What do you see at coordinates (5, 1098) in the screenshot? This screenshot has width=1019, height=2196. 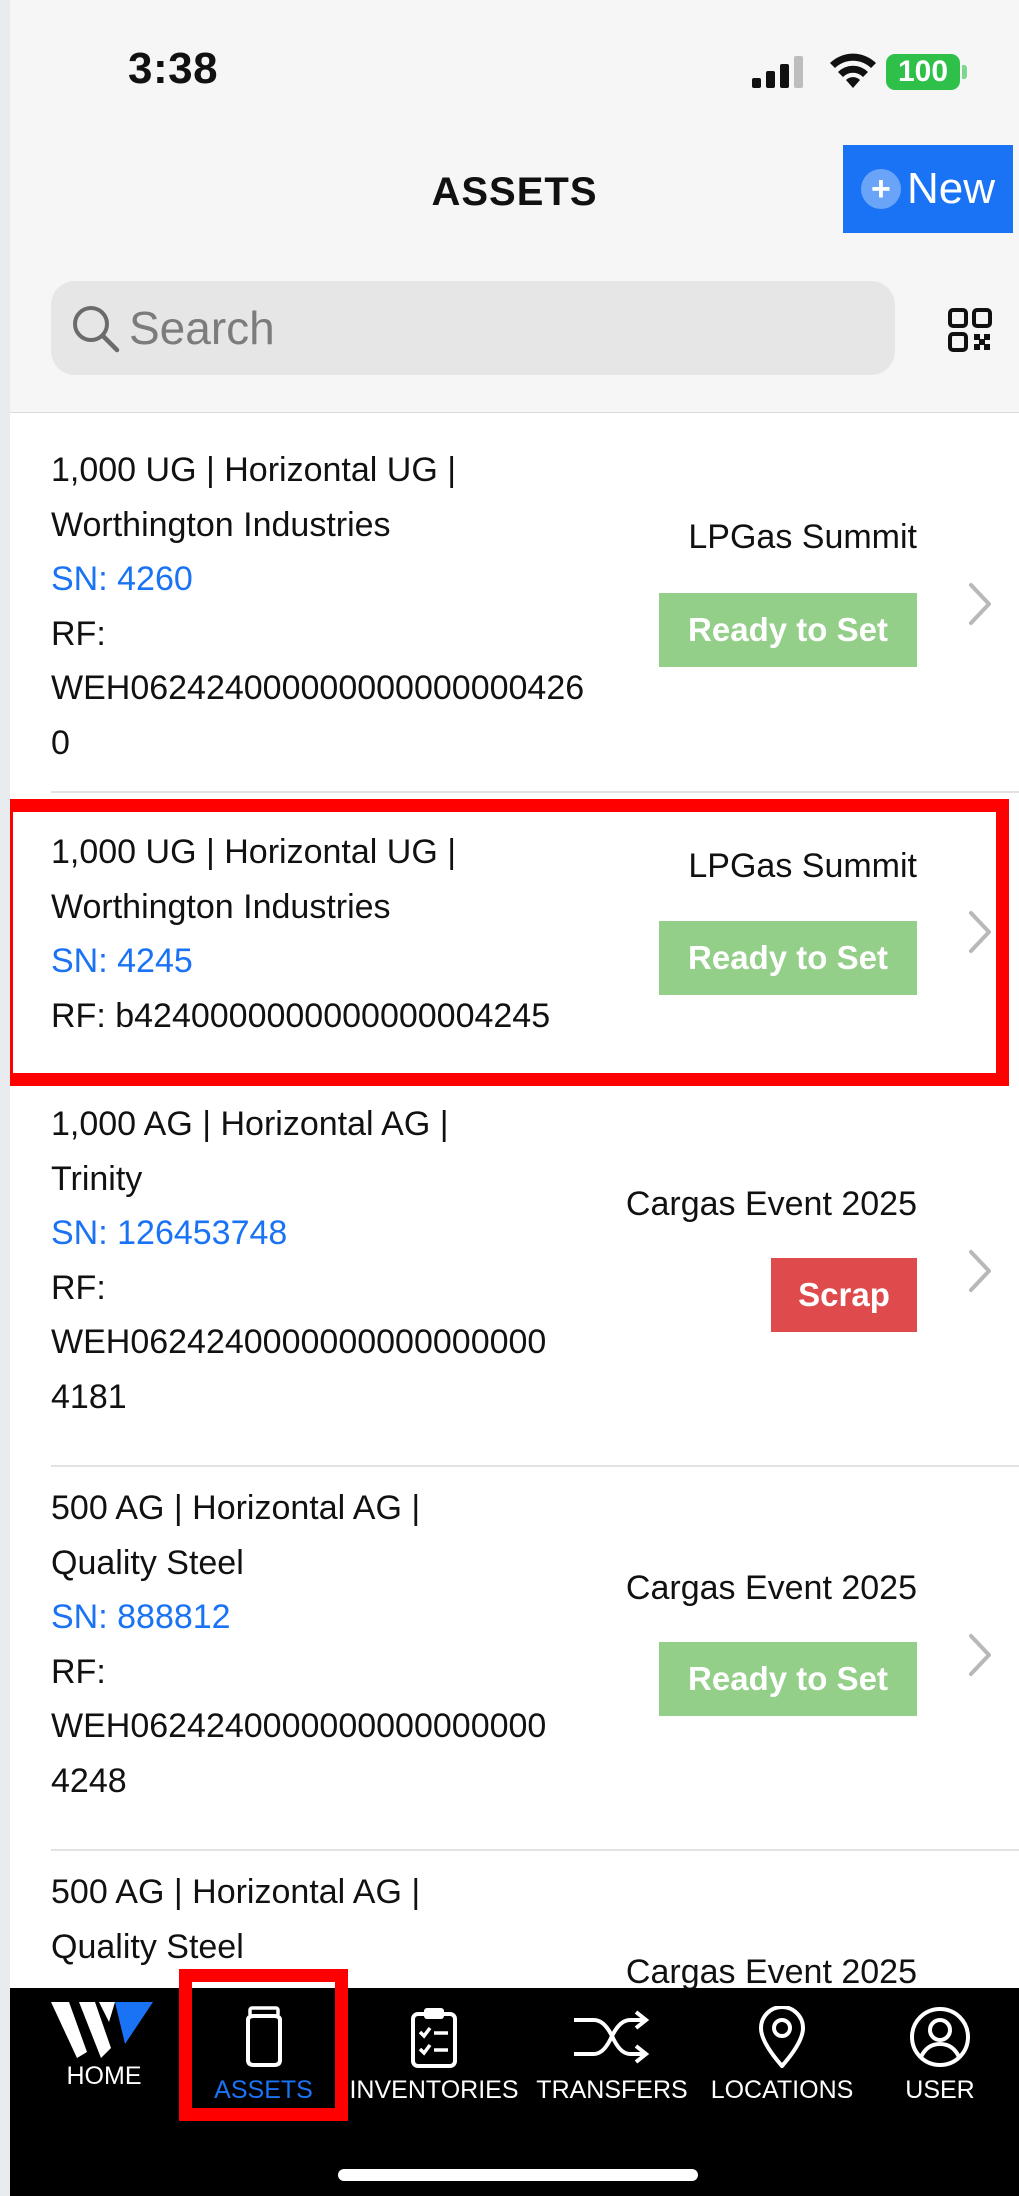 I see `screen-edge` at bounding box center [5, 1098].